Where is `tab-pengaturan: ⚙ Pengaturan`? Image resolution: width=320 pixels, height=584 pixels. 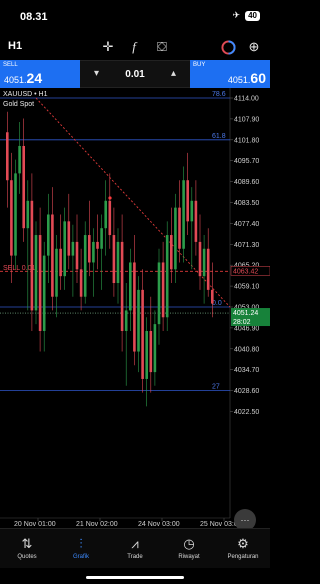 tab-pengaturan: ⚙ Pengaturan is located at coordinates (243, 548).